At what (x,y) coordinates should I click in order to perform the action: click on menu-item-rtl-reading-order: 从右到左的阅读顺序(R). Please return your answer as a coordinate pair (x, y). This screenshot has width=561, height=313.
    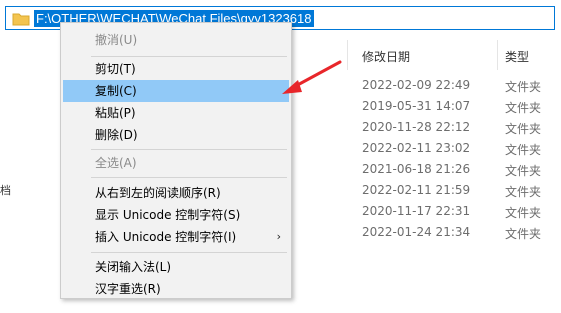
    Looking at the image, I should click on (176, 193).